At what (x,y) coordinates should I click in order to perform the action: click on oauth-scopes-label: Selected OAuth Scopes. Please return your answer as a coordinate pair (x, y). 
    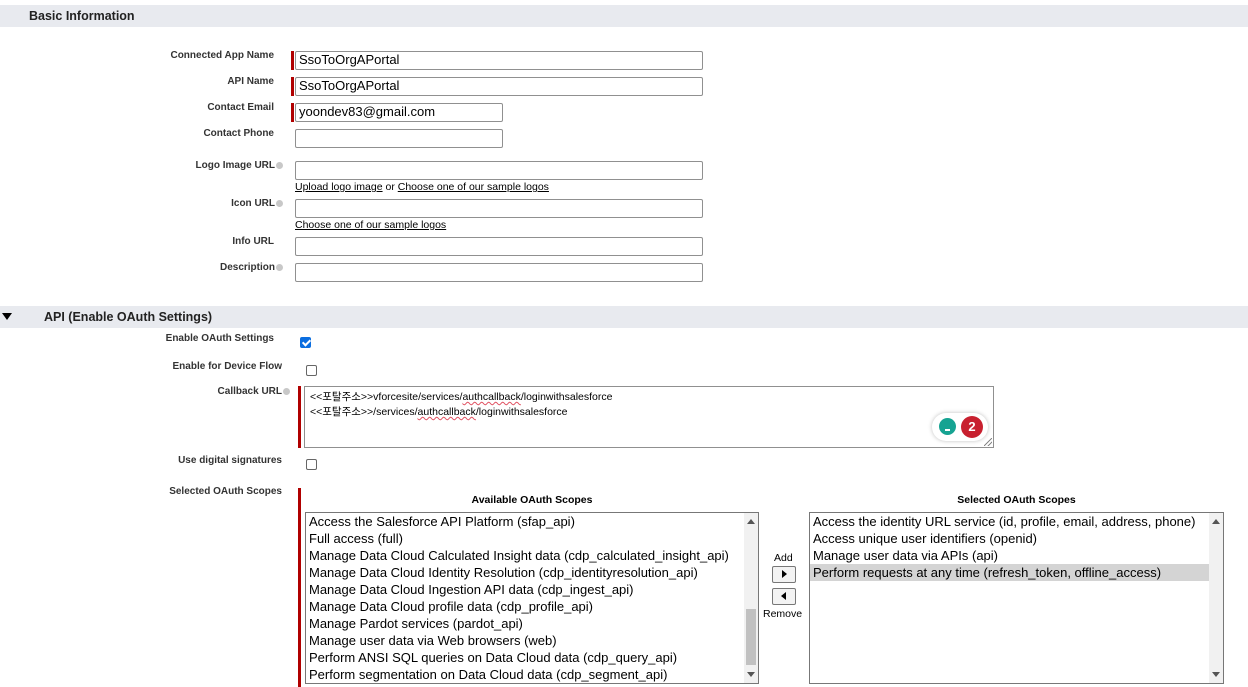
    Looking at the image, I should click on (225, 491).